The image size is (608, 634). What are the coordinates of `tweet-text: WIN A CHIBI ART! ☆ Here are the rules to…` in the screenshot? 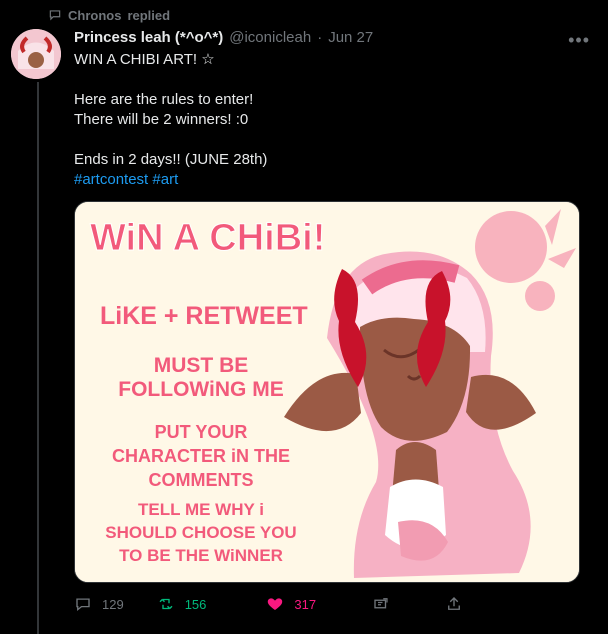 It's located at (171, 109).